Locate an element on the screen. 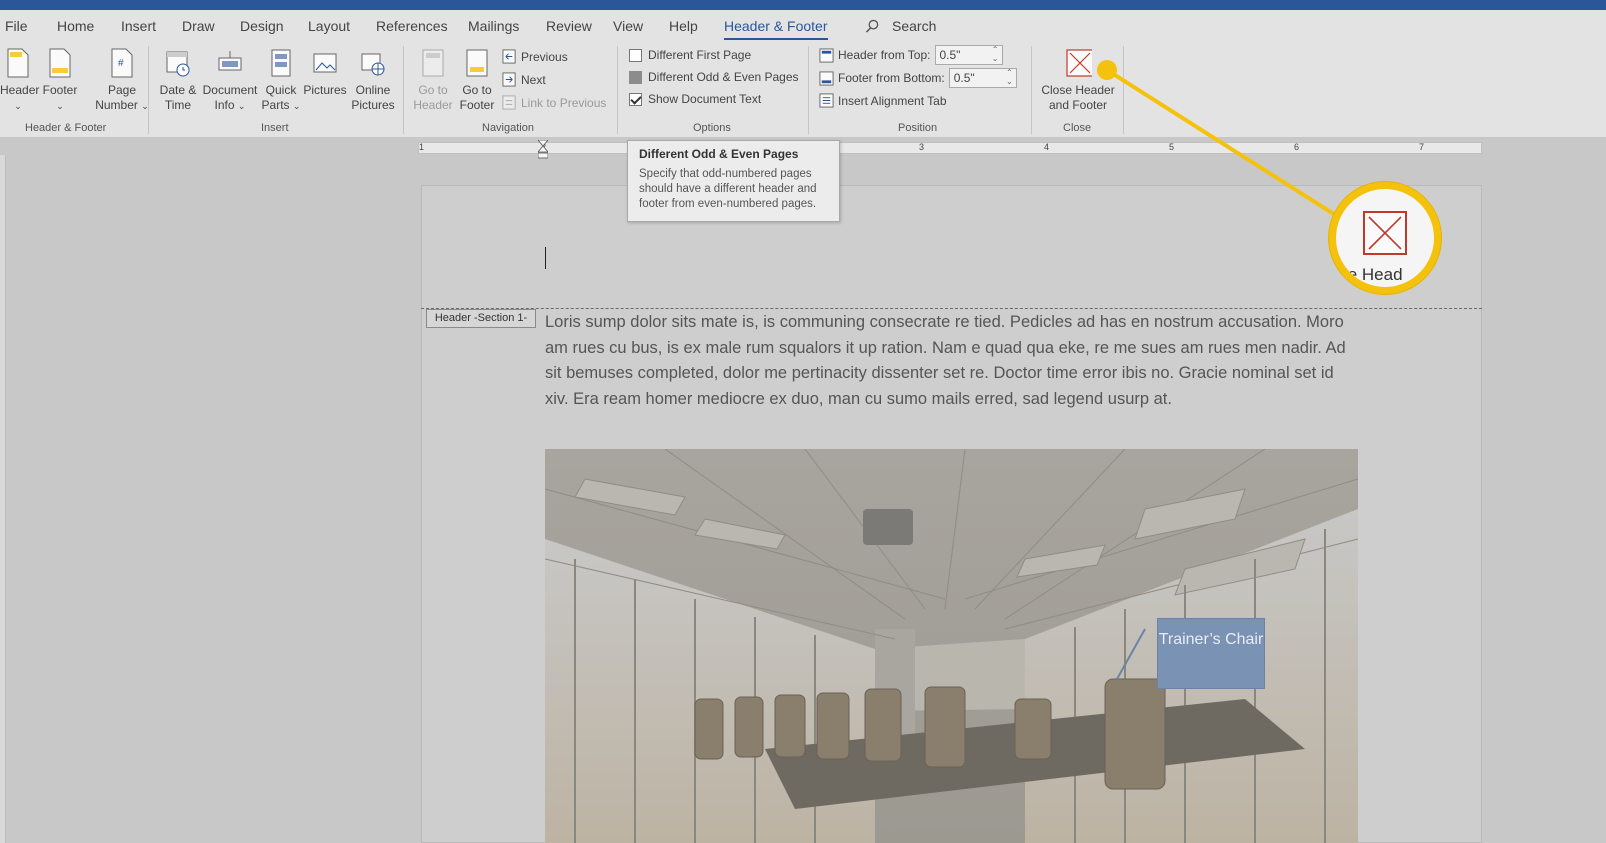 The height and width of the screenshot is (843, 1606). next-label: Next is located at coordinates (533, 79).